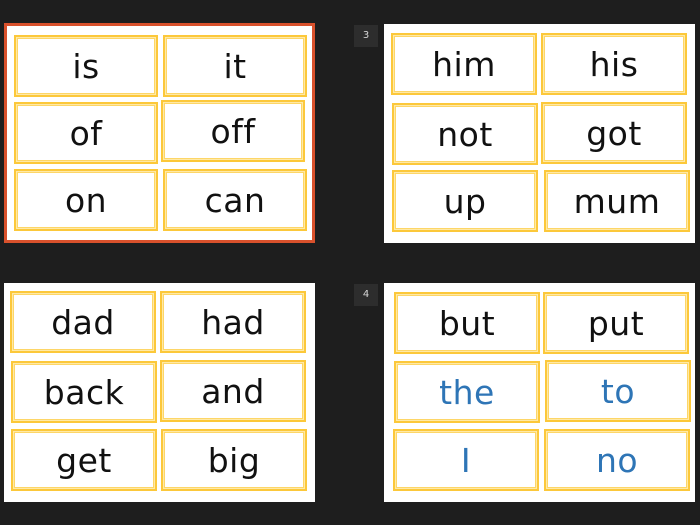 This screenshot has width=700, height=525. What do you see at coordinates (86, 66) in the screenshot?
I see `word-card: is` at bounding box center [86, 66].